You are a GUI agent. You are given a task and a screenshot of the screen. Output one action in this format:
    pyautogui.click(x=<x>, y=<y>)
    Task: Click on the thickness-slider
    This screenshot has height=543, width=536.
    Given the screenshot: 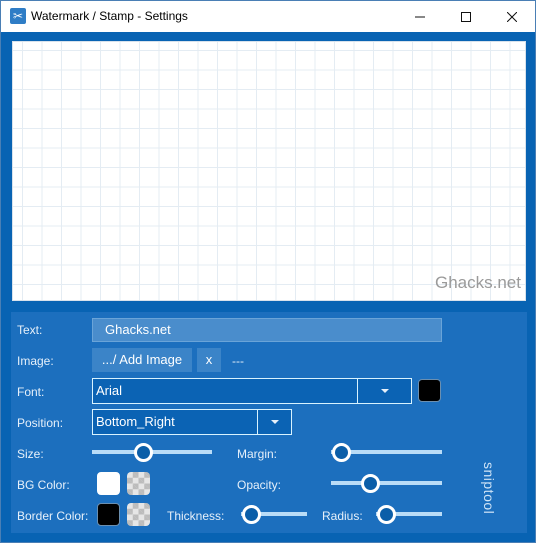 What is the action you would take?
    pyautogui.click(x=274, y=514)
    